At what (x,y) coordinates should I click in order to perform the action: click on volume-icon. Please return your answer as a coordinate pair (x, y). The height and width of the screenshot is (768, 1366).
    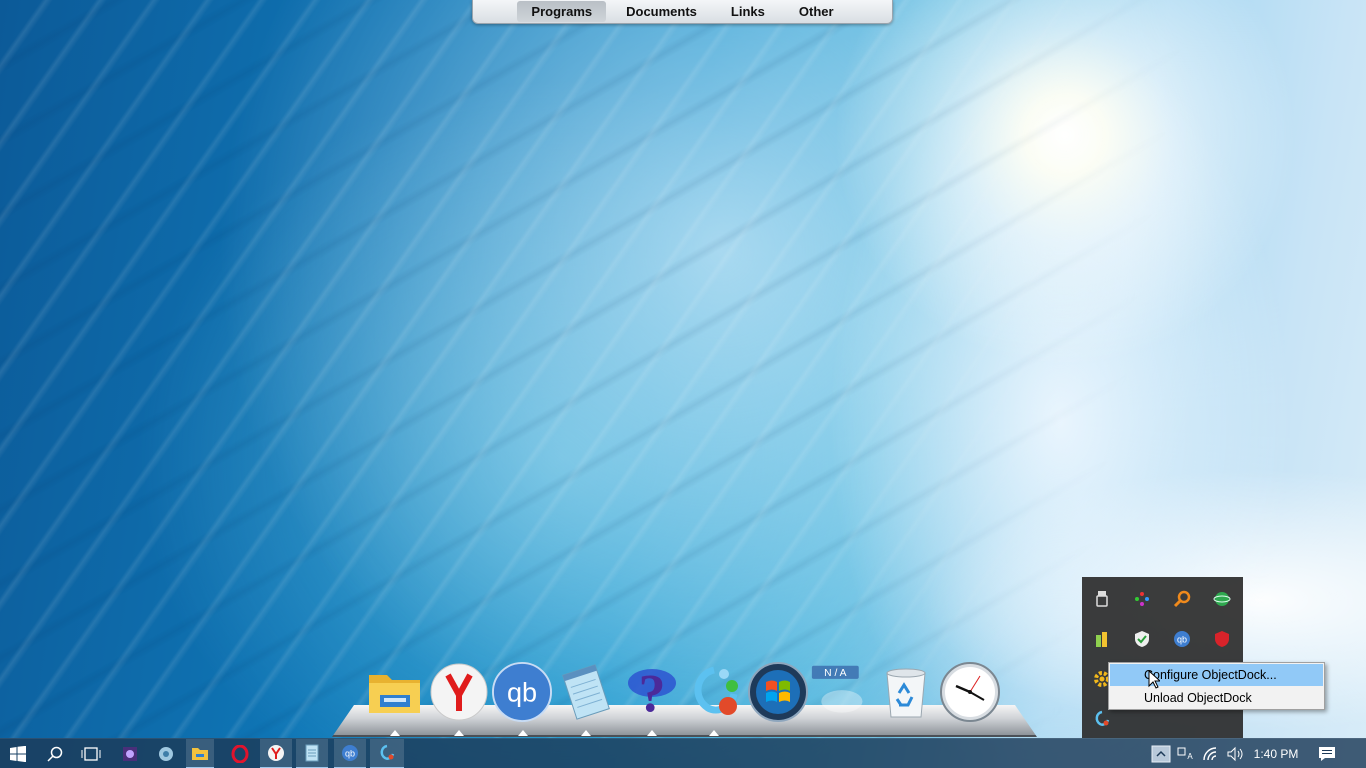
    Looking at the image, I should click on (1235, 754).